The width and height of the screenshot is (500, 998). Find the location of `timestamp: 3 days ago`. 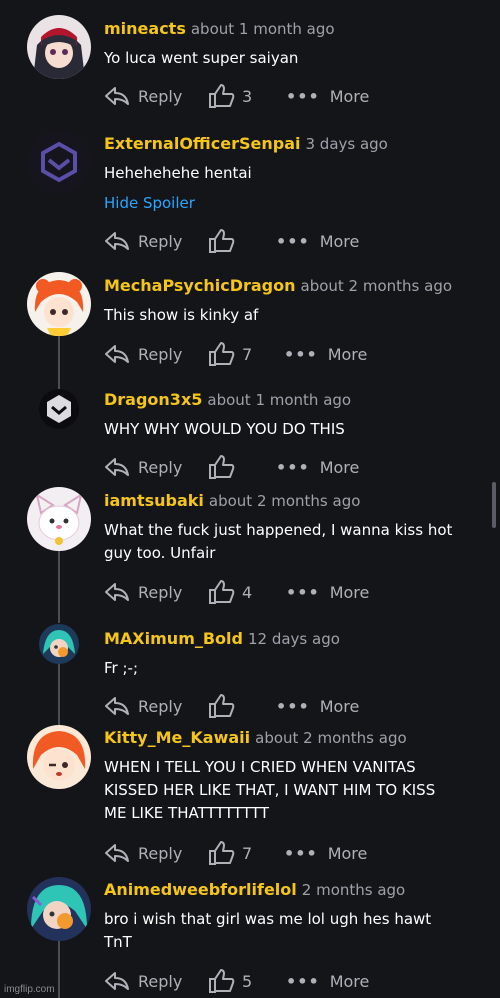

timestamp: 3 days ago is located at coordinates (346, 144).